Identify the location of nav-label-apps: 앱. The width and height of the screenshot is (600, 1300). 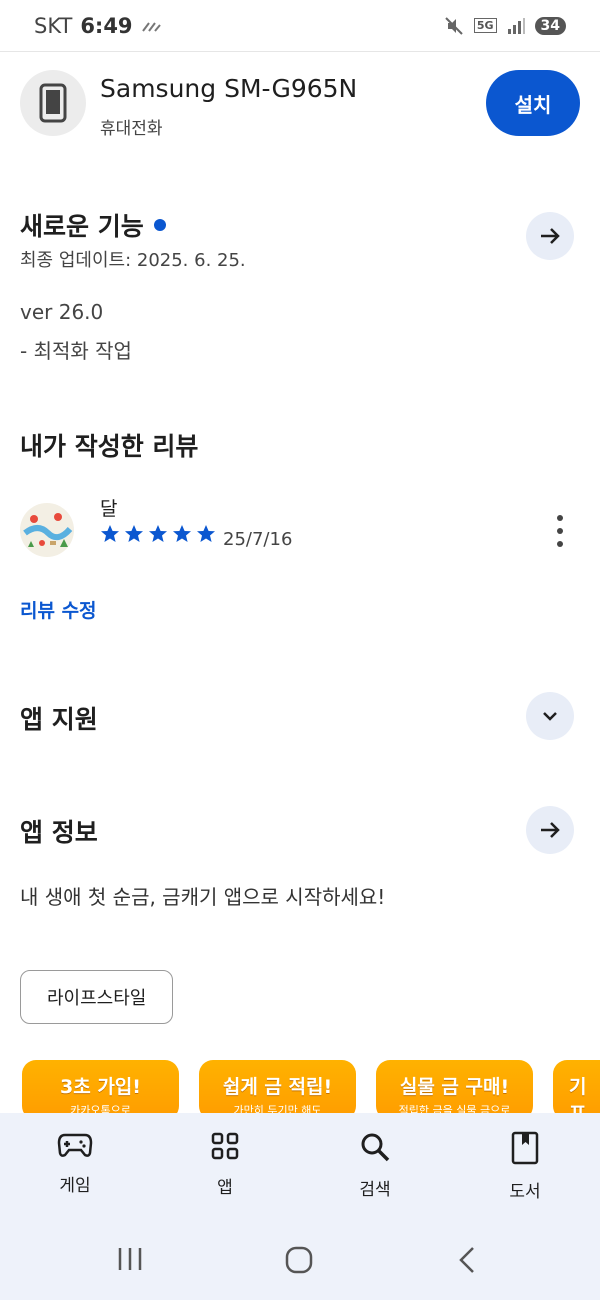
(225, 1188).